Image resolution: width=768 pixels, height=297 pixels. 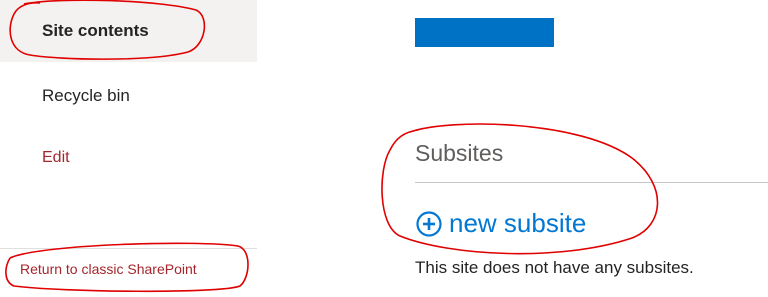 I want to click on nav-divider, so click(x=128, y=248).